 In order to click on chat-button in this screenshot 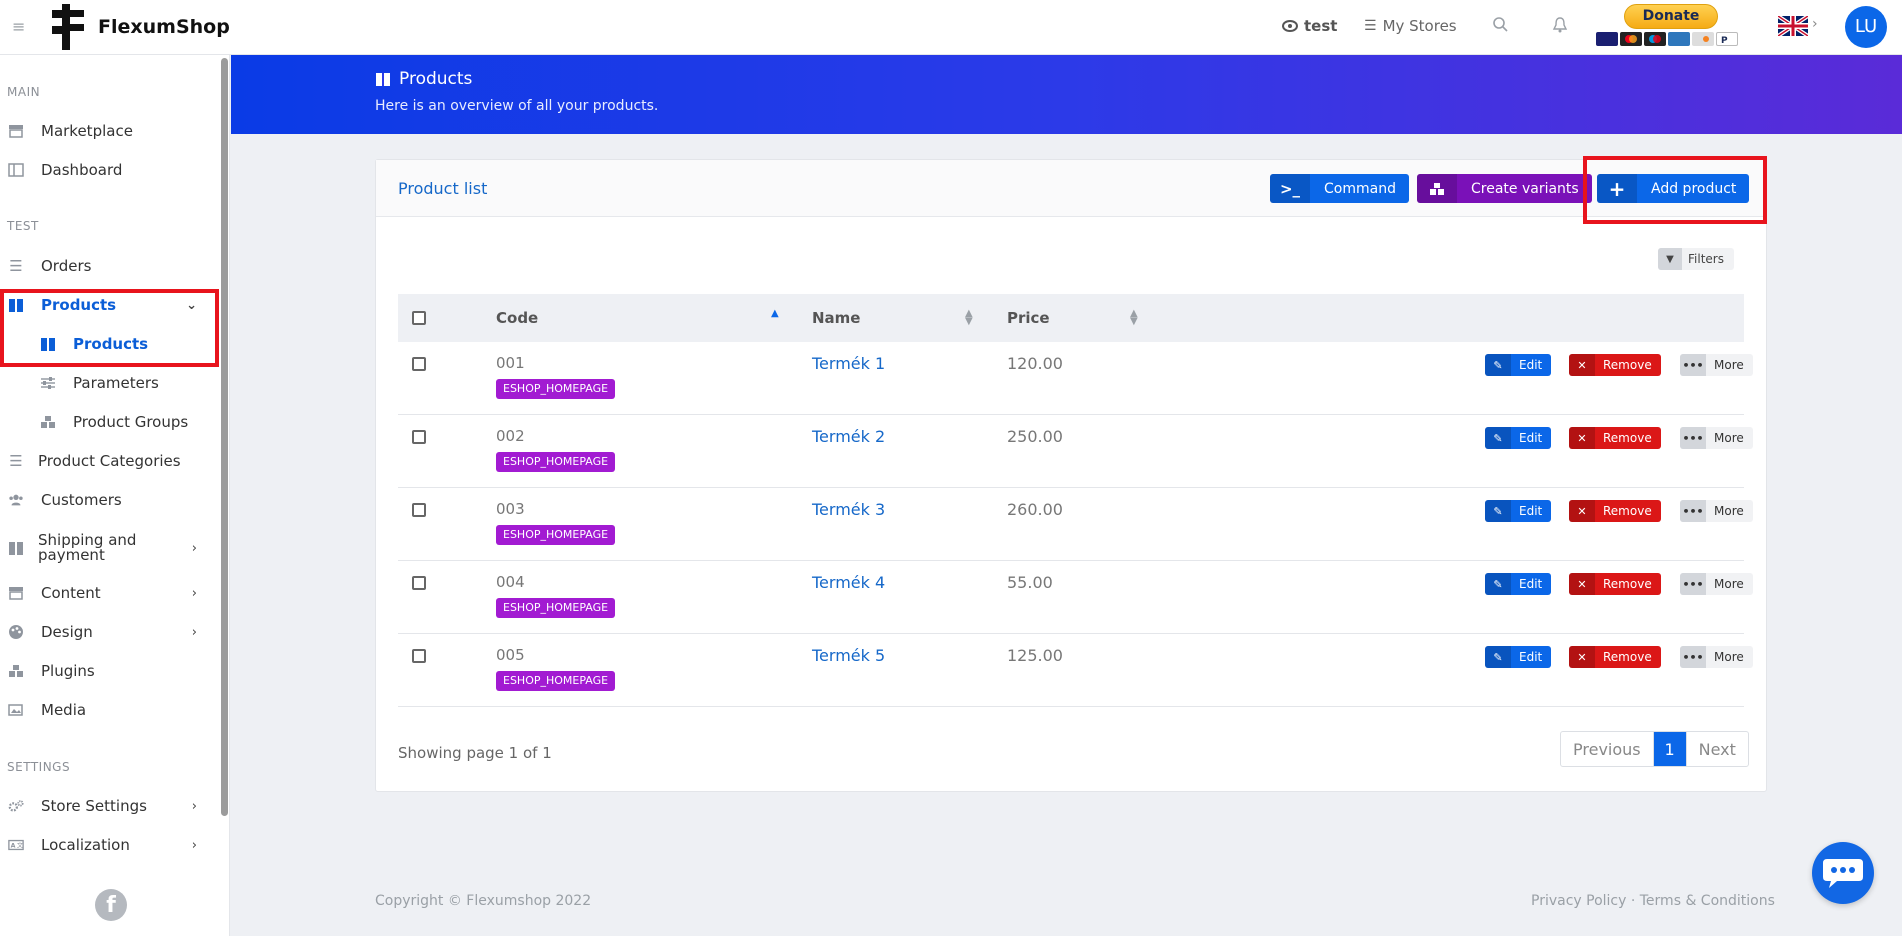, I will do `click(1843, 873)`.